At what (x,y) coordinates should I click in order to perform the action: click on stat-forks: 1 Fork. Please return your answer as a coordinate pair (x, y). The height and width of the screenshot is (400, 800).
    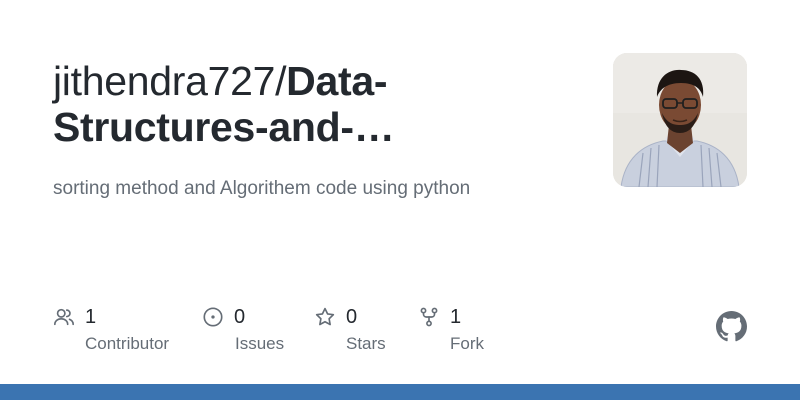
    Looking at the image, I should click on (451, 330).